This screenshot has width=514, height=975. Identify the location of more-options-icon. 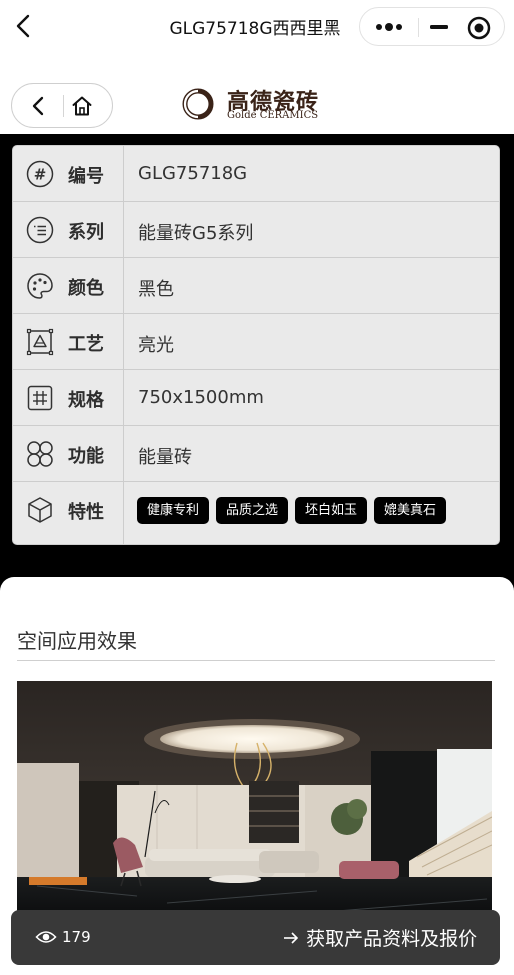
(389, 27).